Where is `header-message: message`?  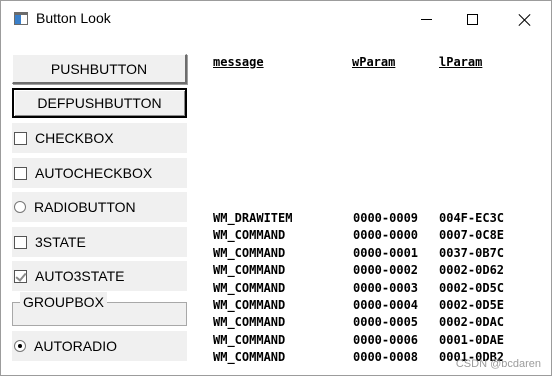 header-message: message is located at coordinates (238, 62).